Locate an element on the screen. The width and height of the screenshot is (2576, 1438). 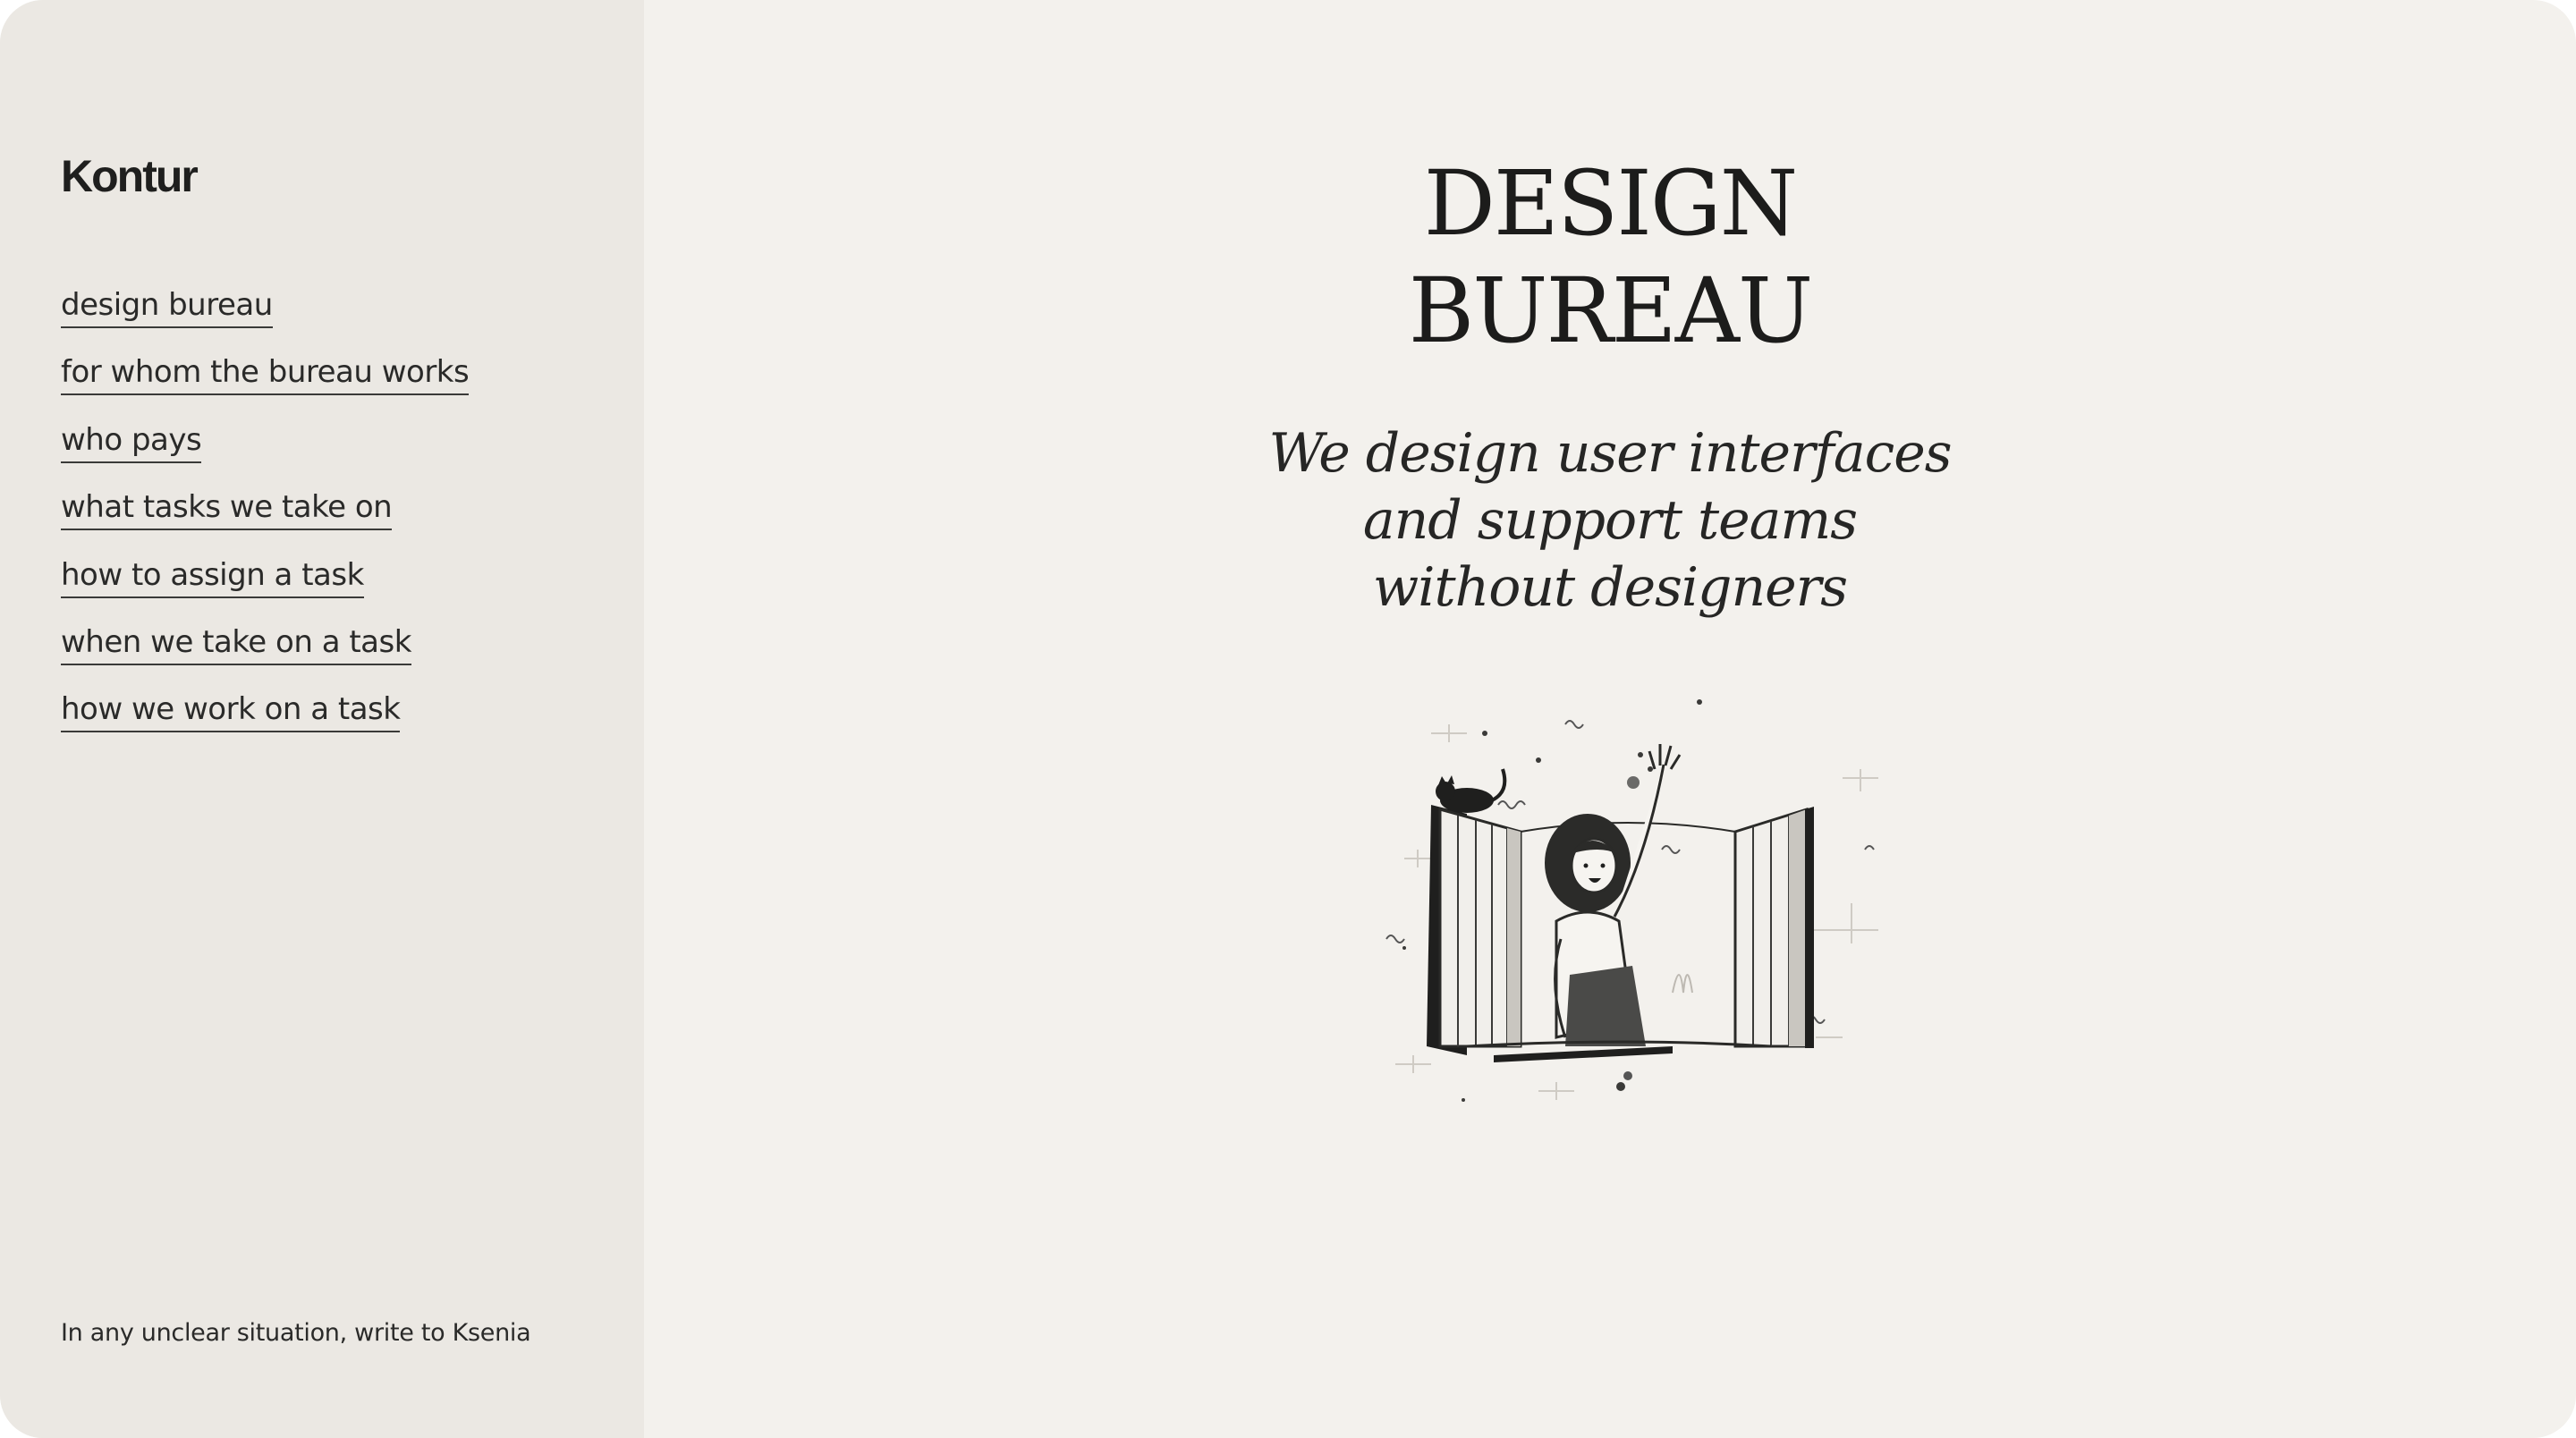
page-title: DESIGN BUREAU is located at coordinates (1610, 257).